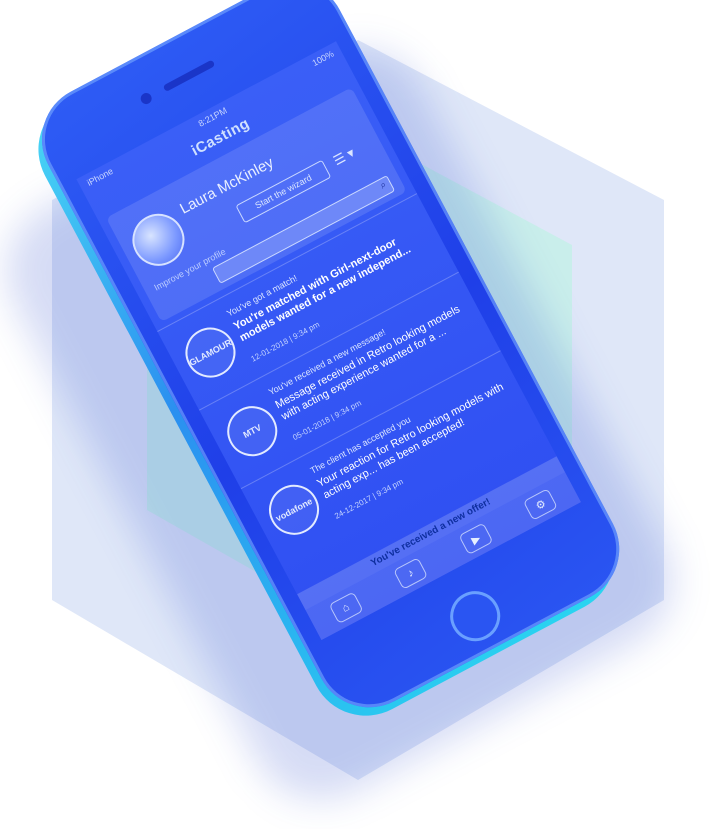 The width and height of the screenshot is (711, 829). I want to click on front-camera-icon, so click(146, 98).